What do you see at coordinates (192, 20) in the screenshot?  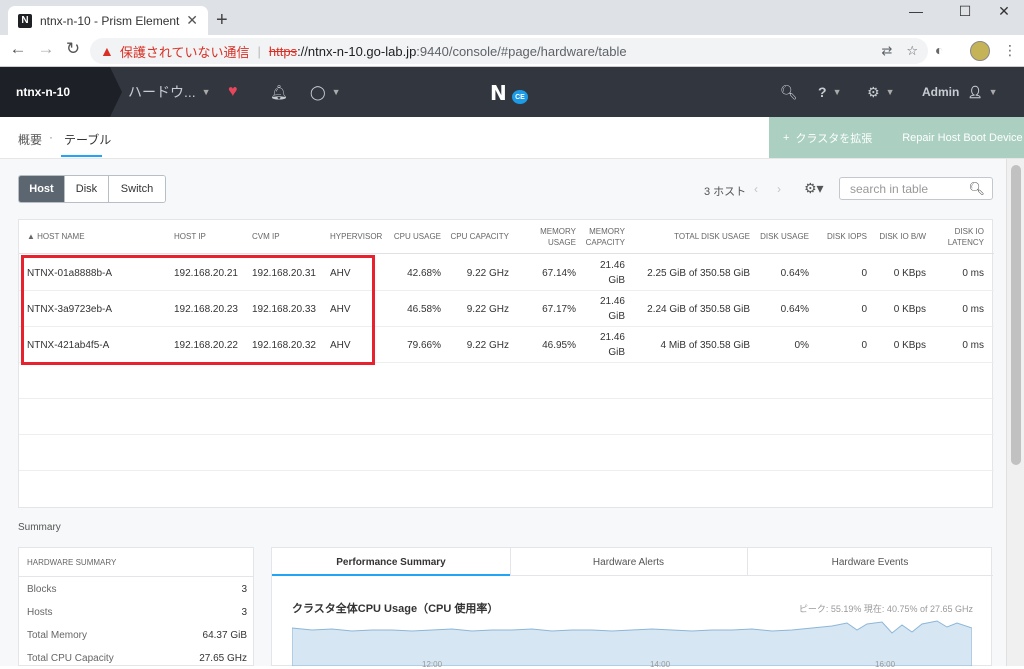 I see `tab-close-icon: ✕` at bounding box center [192, 20].